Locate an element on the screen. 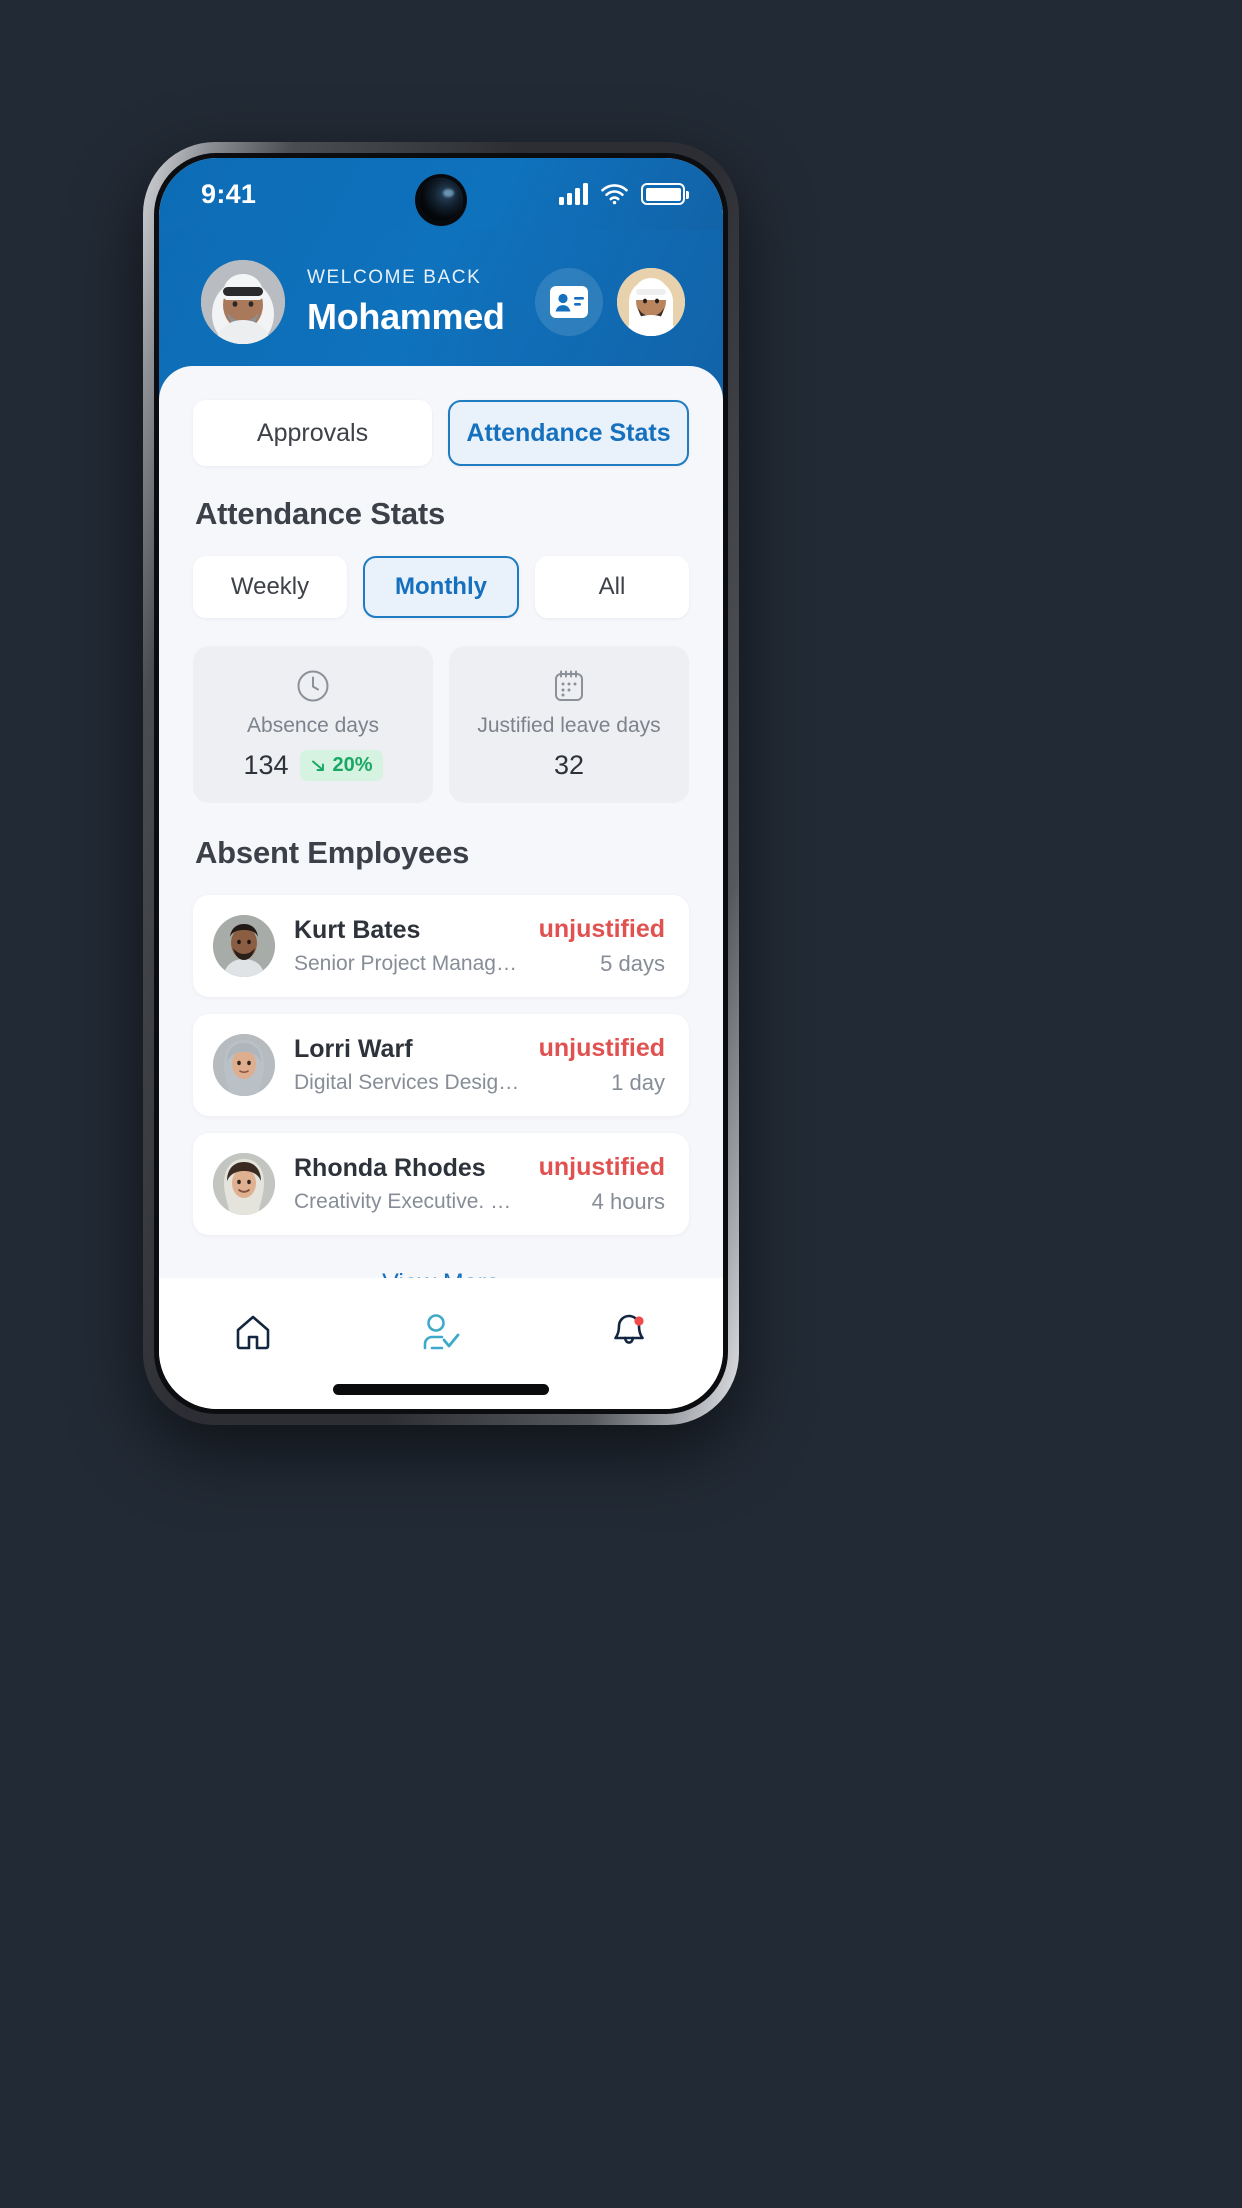  stat-value-row: 32 is located at coordinates (569, 765).